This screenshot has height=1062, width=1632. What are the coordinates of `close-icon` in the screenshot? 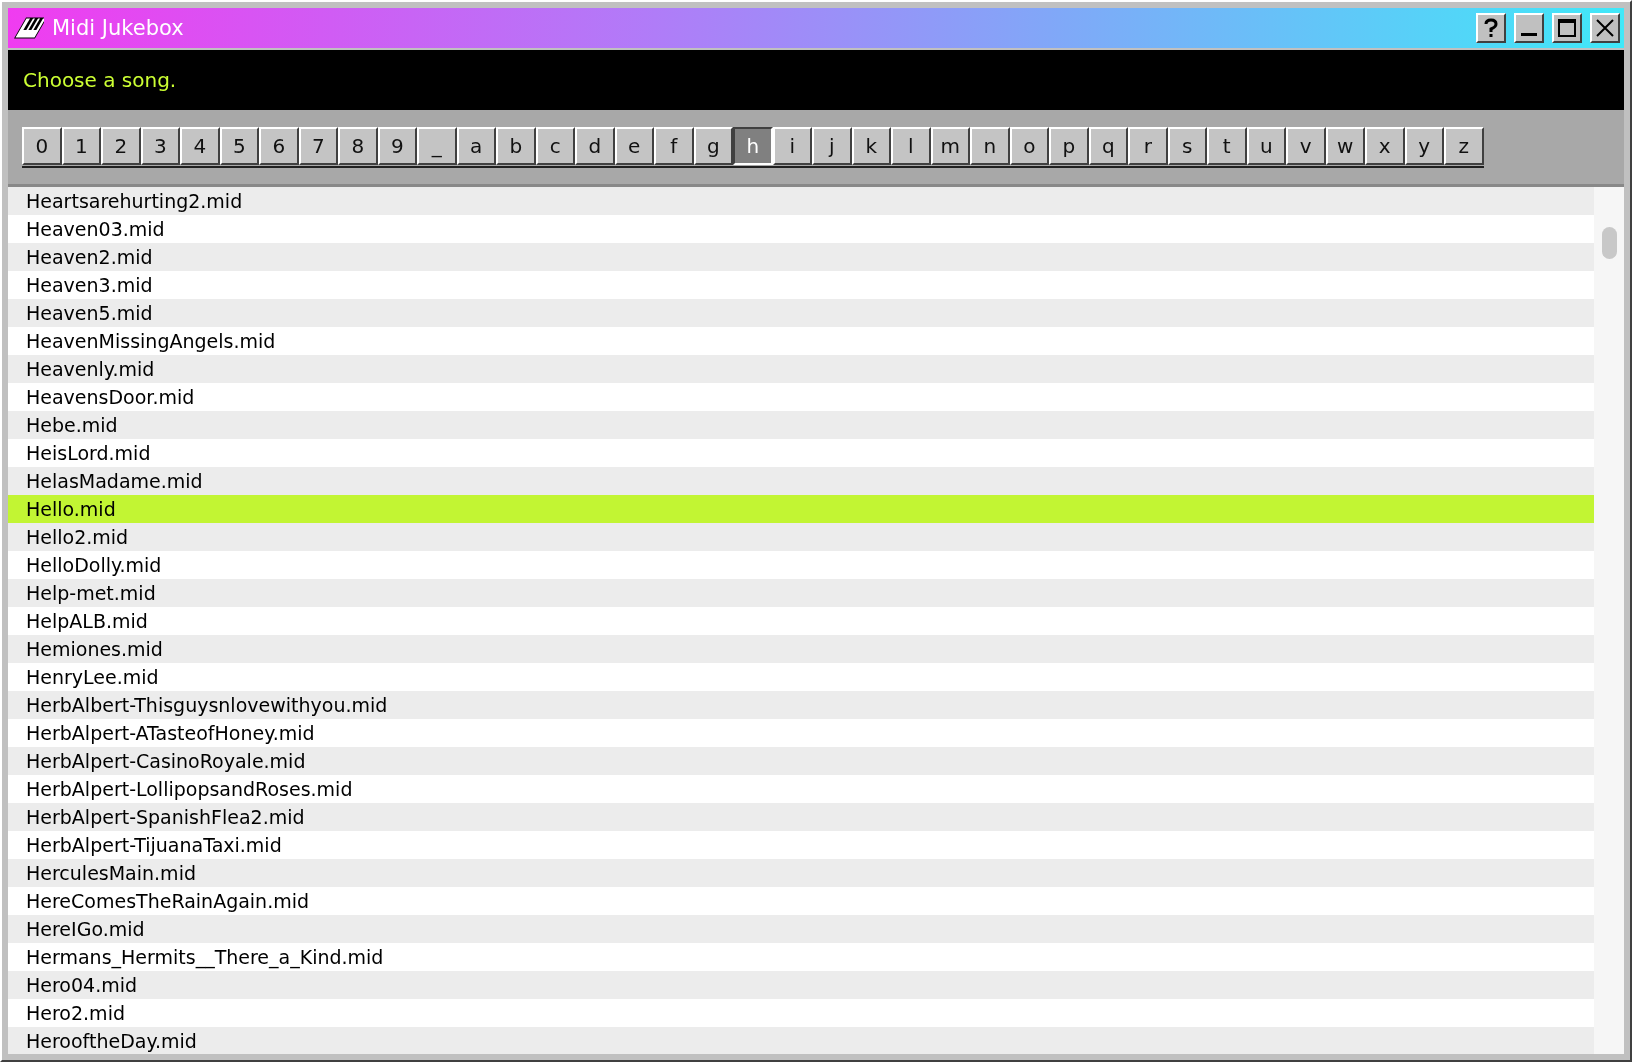 It's located at (1605, 28).